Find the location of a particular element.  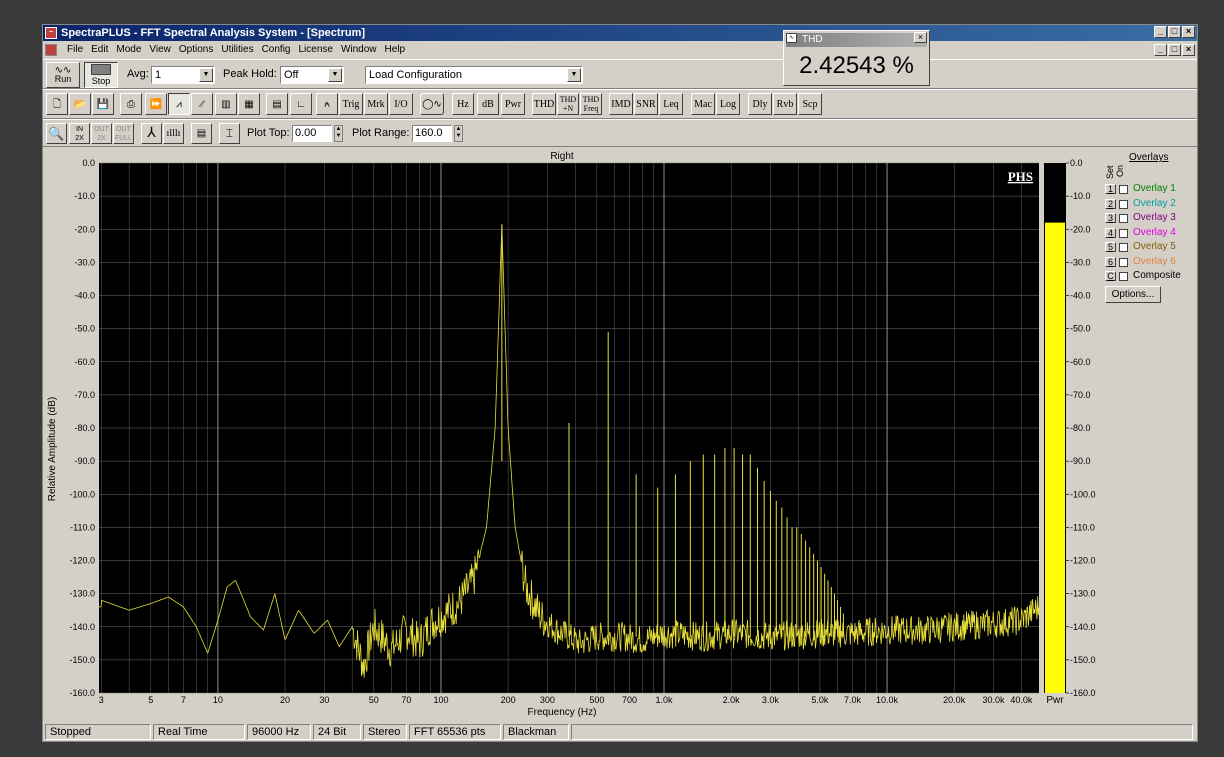

avg-select: 1 ▼ is located at coordinates (183, 75).